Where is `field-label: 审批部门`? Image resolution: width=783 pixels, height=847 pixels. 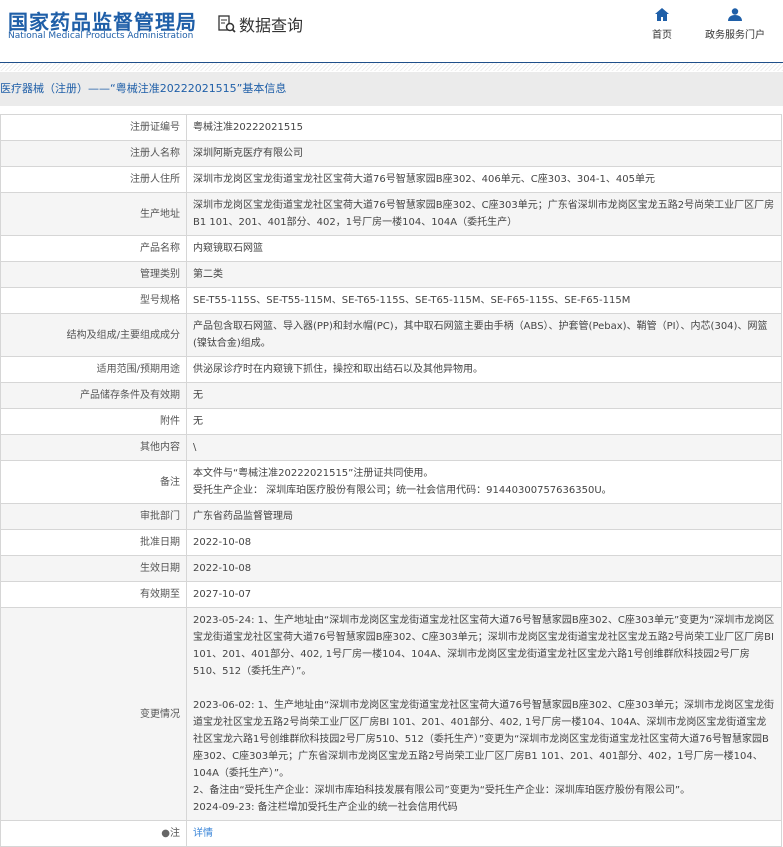
field-label: 审批部门 is located at coordinates (93, 516).